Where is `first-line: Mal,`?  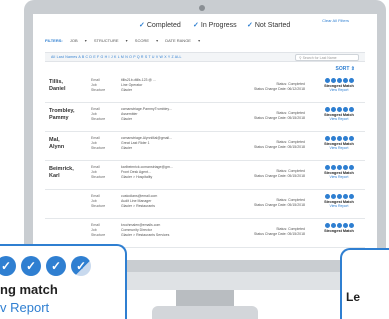
first-line: Mal, is located at coordinates (54, 140).